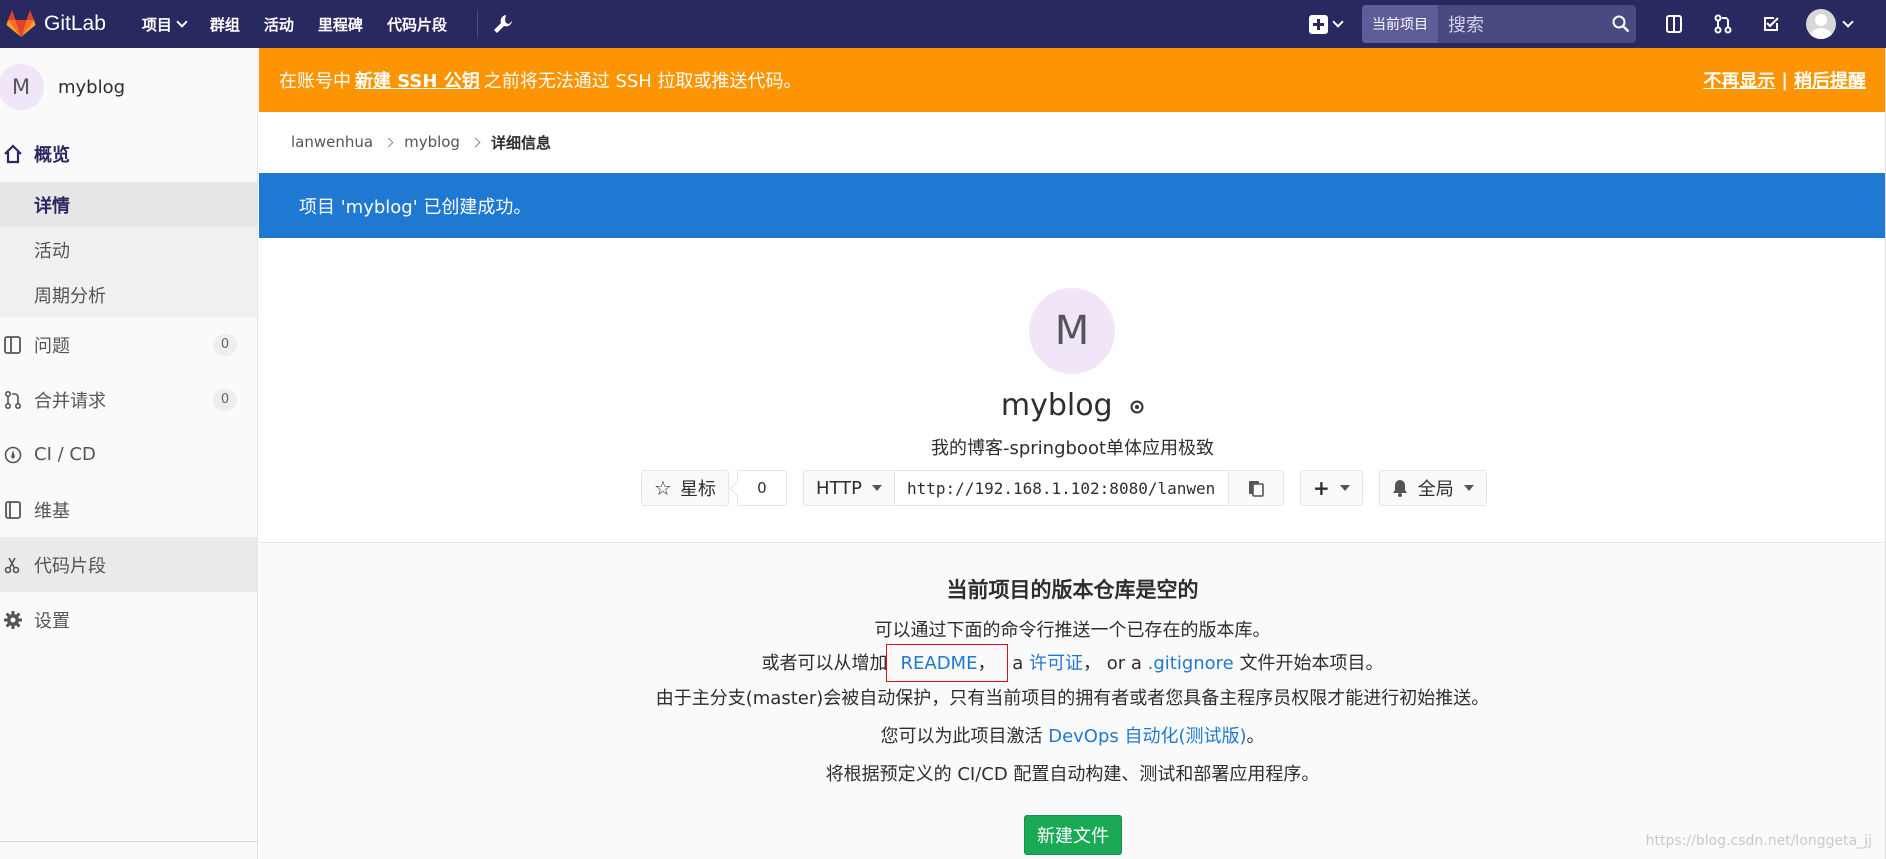  I want to click on empty-repo-line-5: 将根据预定义的 CI/CD 配置自动构建、测试和部署应用程序。, so click(1072, 774).